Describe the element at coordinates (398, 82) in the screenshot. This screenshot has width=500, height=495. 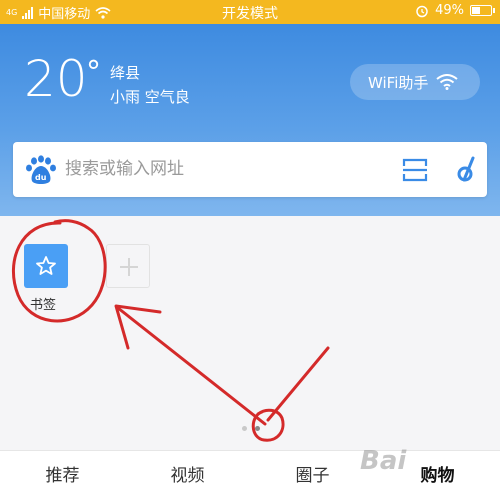
I see `wifi-assistant-label: WiFi助手` at that location.